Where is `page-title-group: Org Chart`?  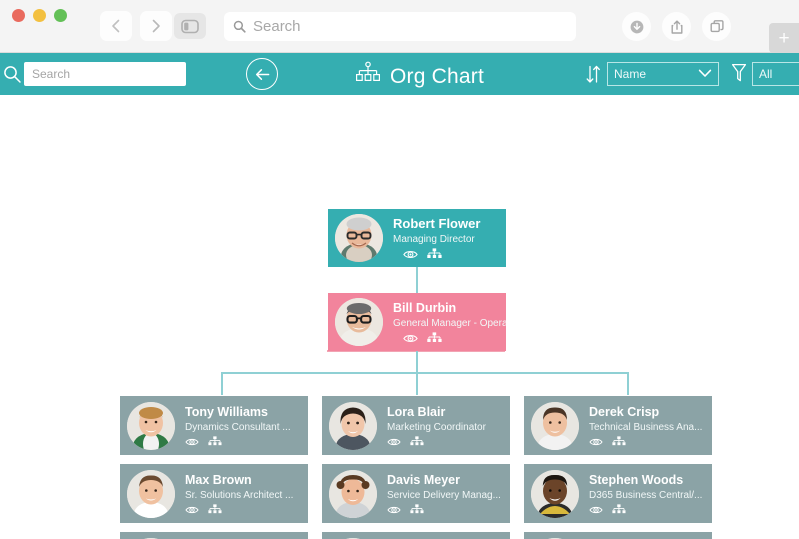
page-title-group: Org Chart is located at coordinates (419, 76).